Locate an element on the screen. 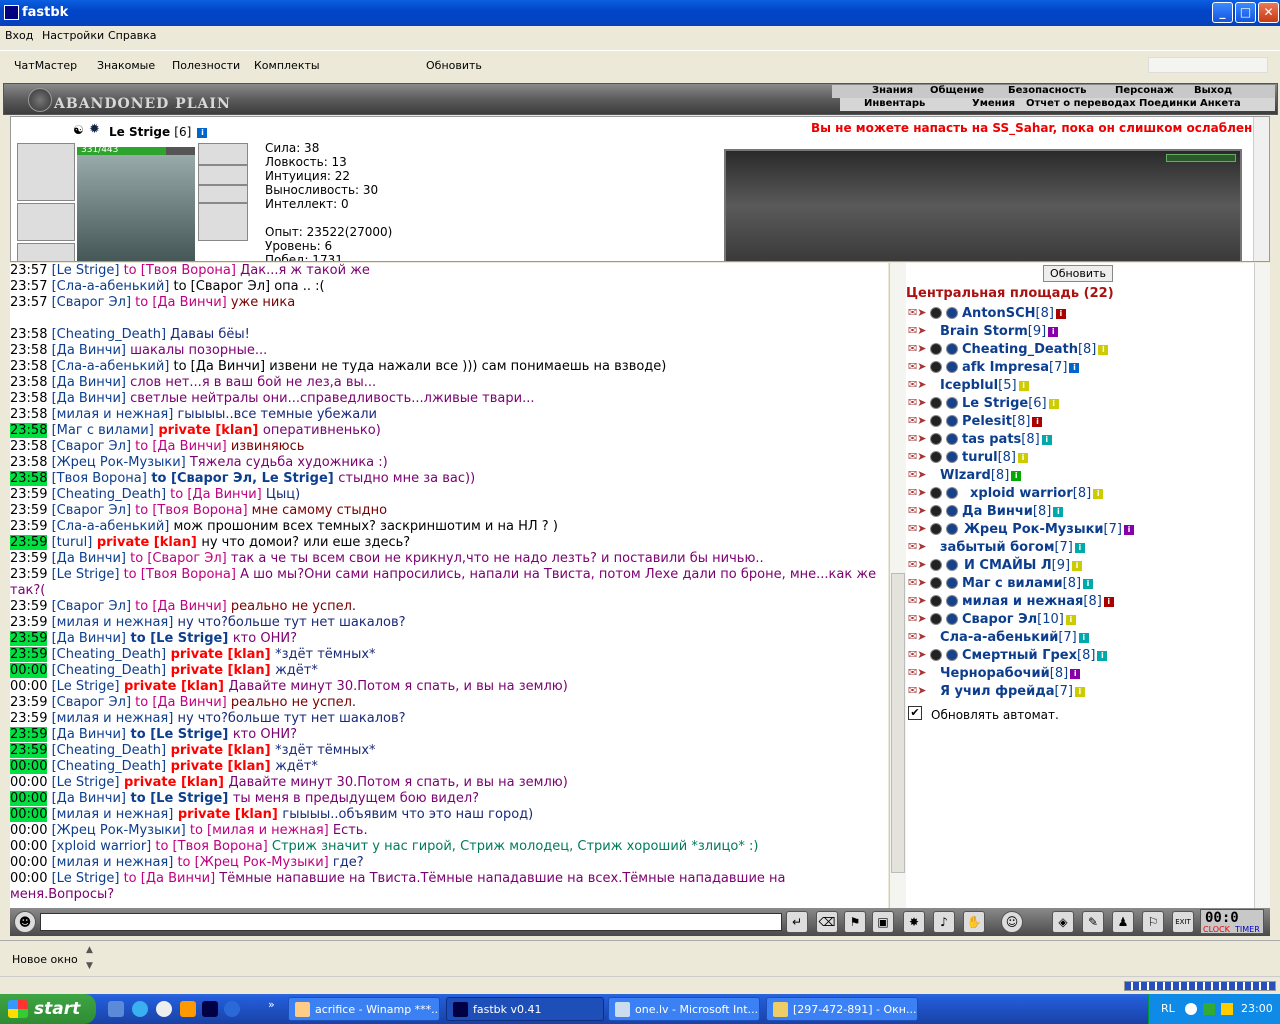 The image size is (1280, 1024). player-row: ✉➤ Le Strige[6] i is located at coordinates (1080, 404).